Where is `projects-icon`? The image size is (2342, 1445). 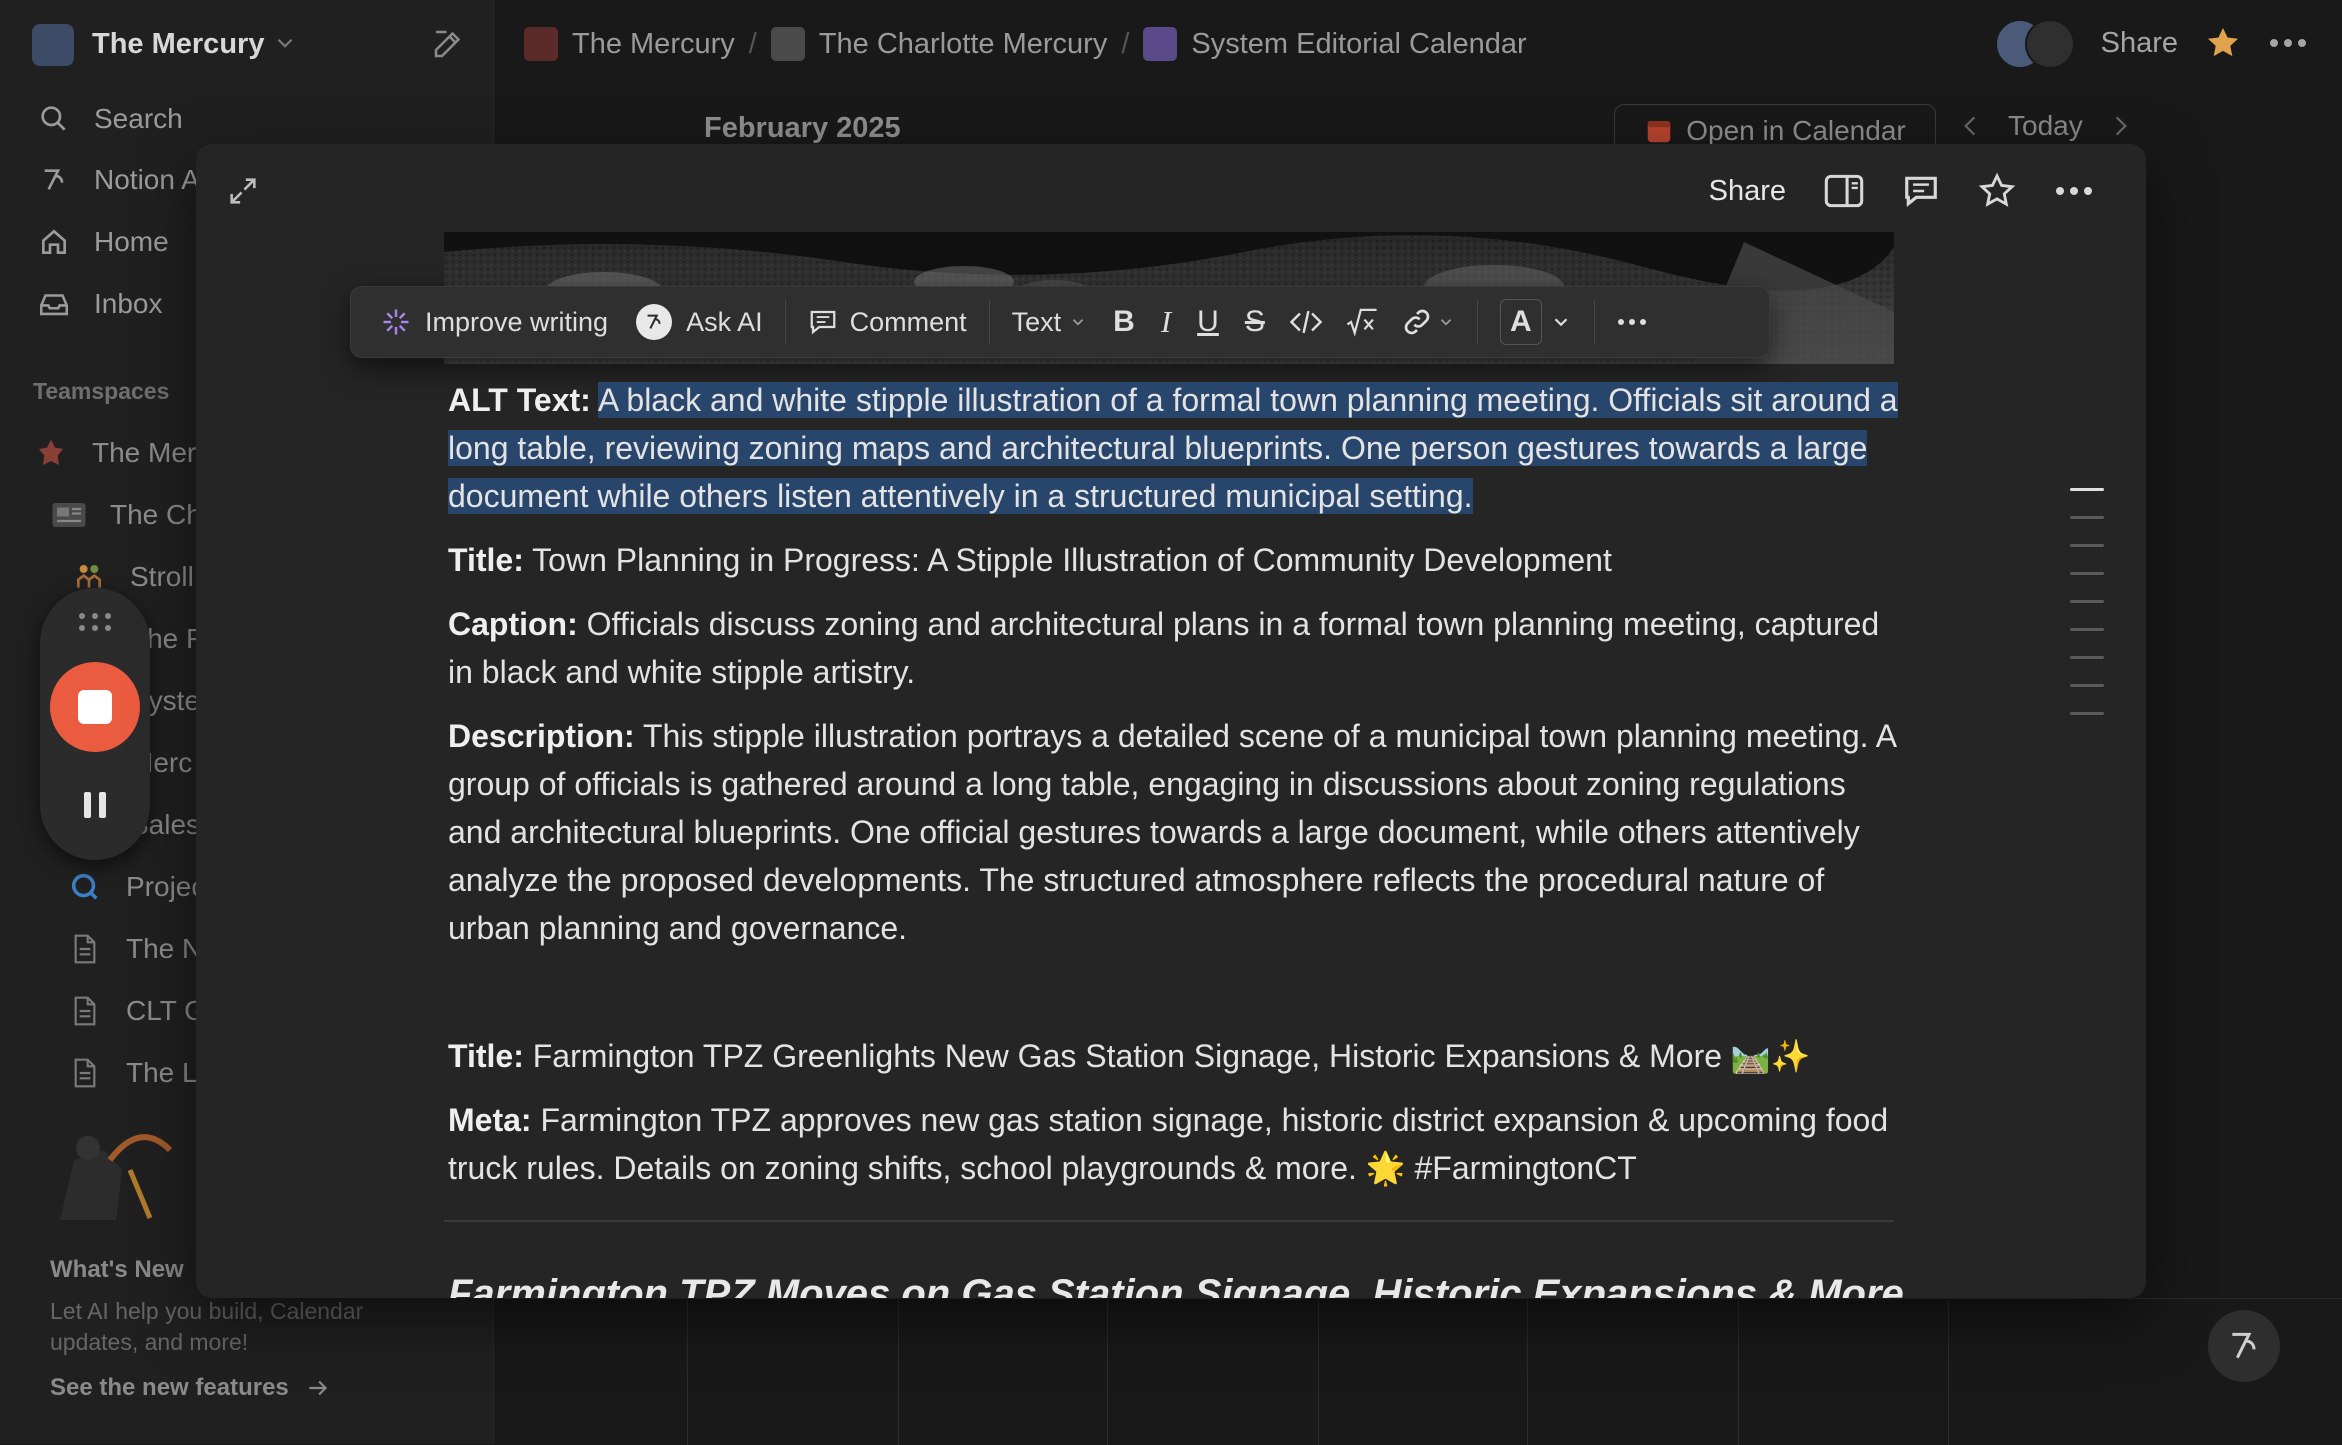 projects-icon is located at coordinates (85, 887).